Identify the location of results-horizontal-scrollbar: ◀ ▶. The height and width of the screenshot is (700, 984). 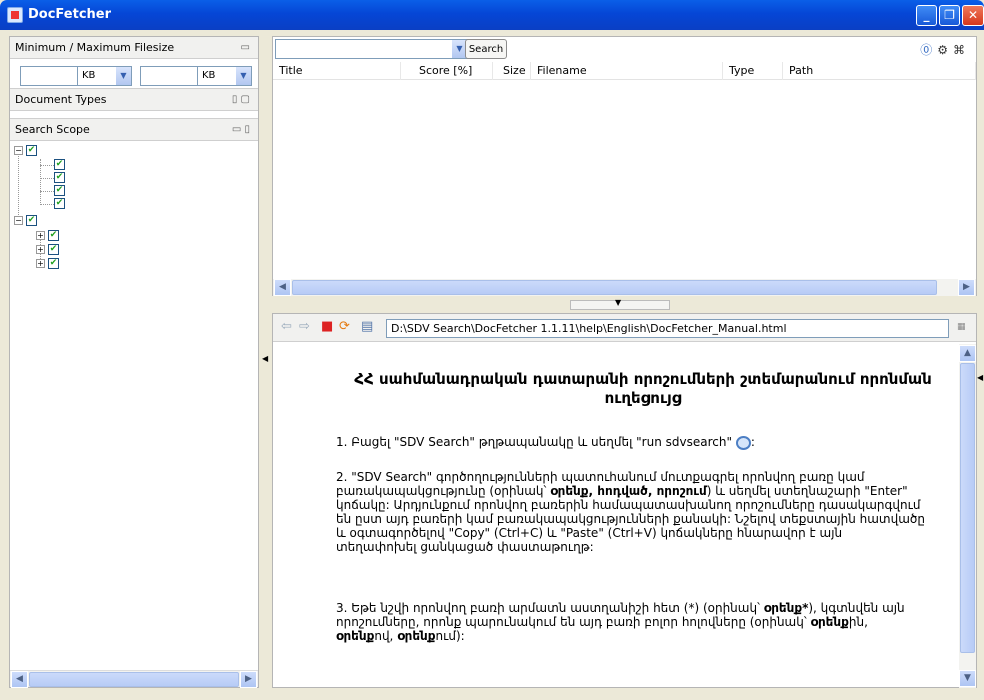
(624, 287).